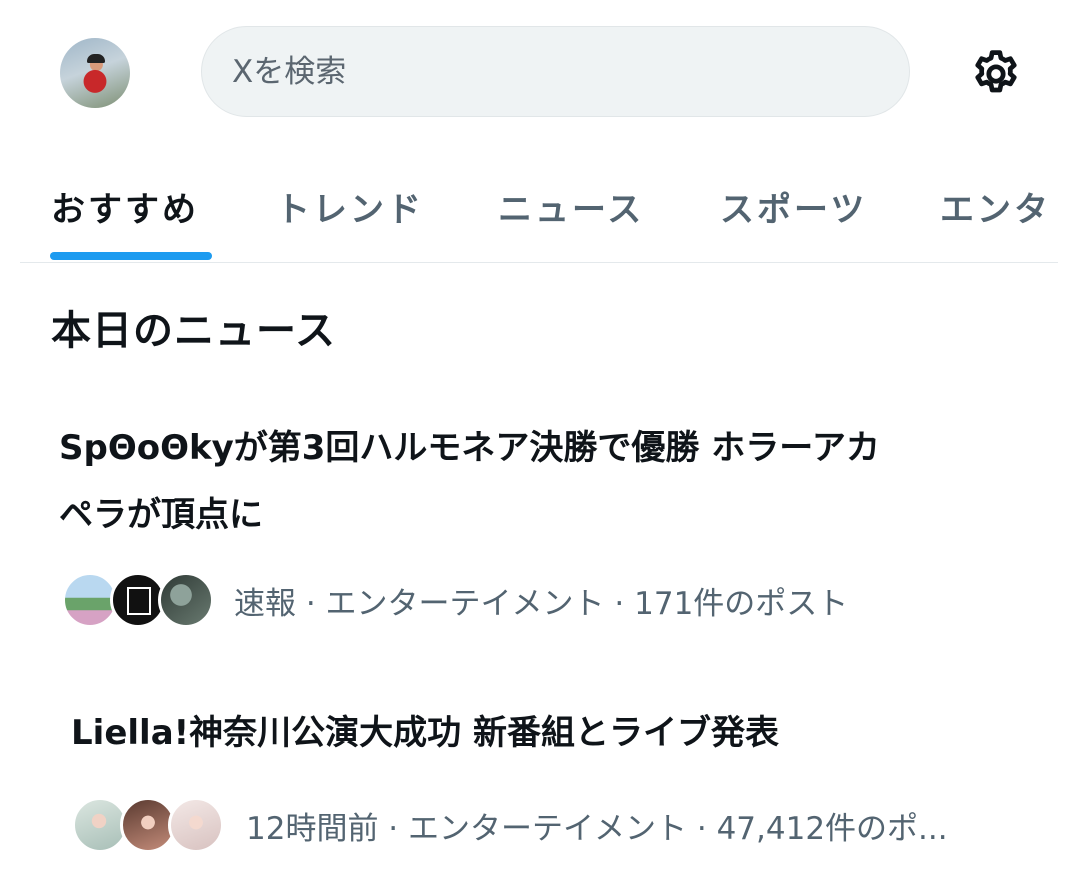  Describe the element at coordinates (996, 74) in the screenshot. I see `gear-icon` at that location.